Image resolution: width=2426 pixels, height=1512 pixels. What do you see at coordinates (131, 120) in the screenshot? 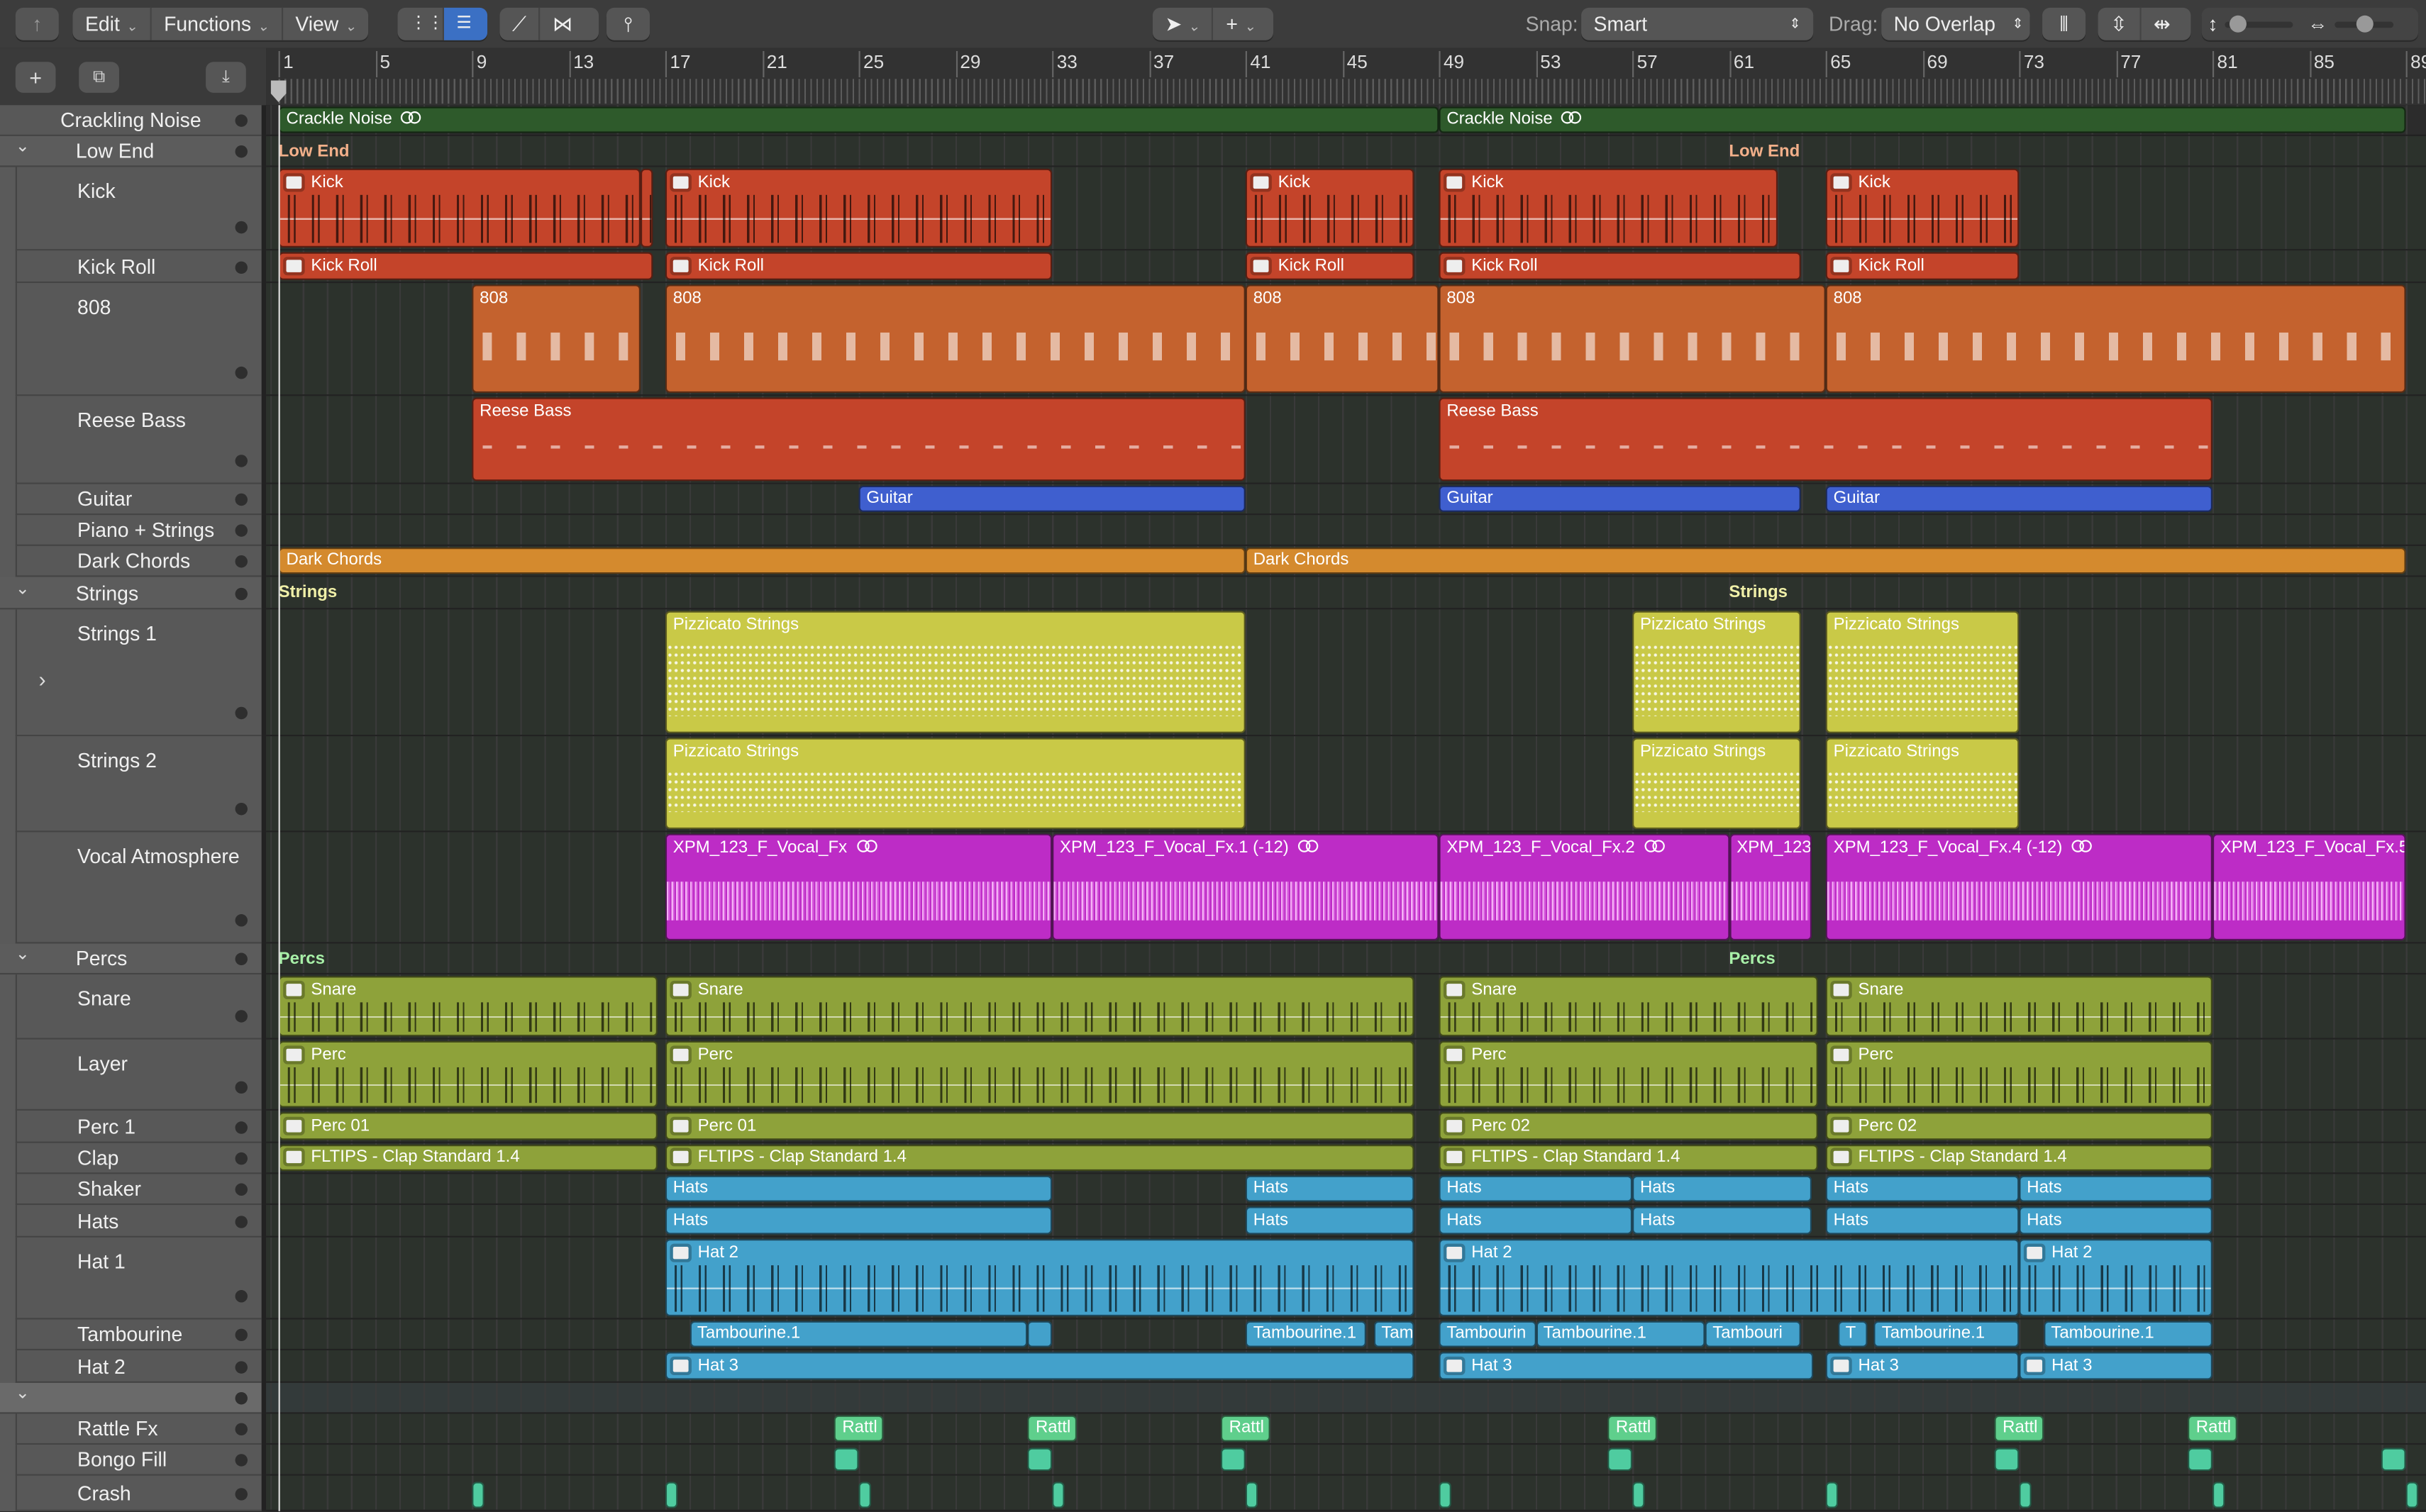
I see `track-header-crackling-noise: Crackling Noise` at bounding box center [131, 120].